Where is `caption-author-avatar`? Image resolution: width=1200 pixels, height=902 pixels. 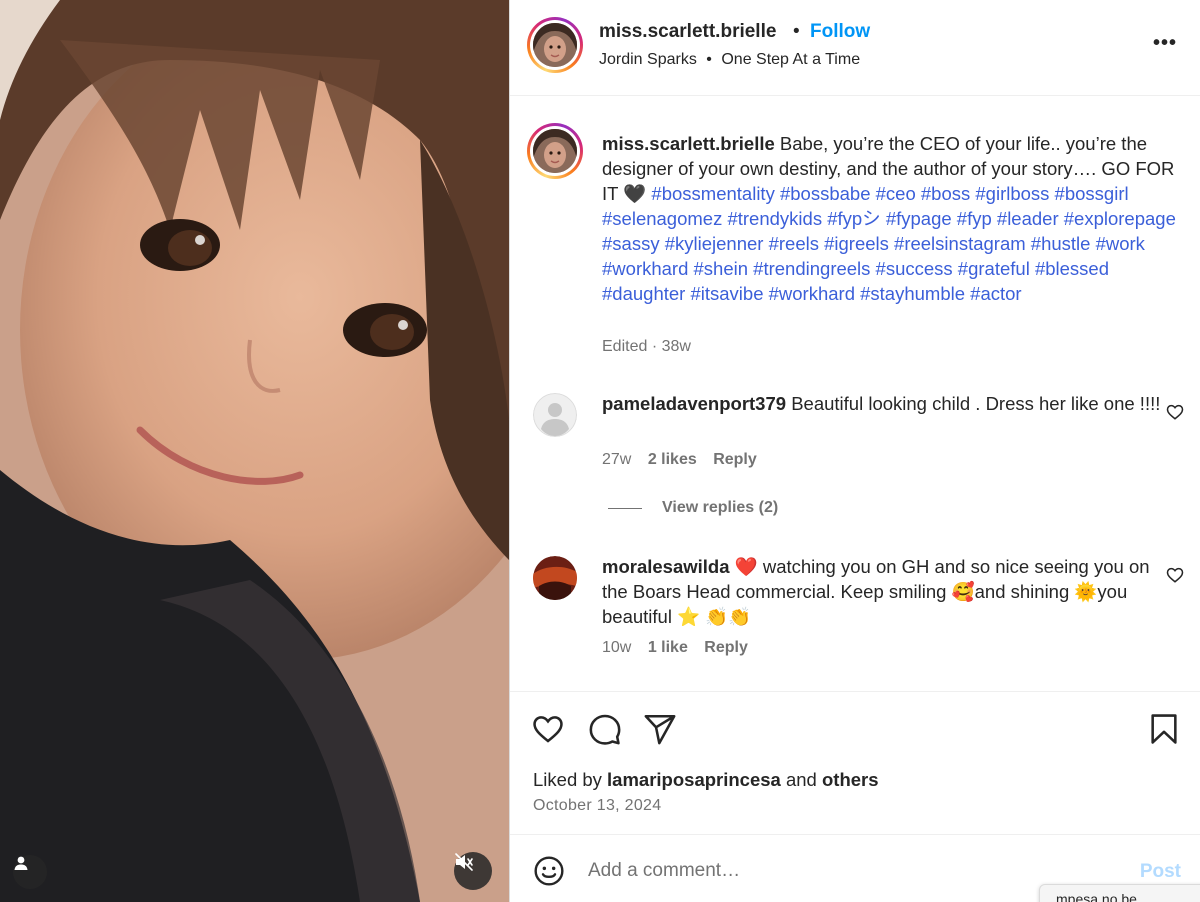 caption-author-avatar is located at coordinates (555, 151).